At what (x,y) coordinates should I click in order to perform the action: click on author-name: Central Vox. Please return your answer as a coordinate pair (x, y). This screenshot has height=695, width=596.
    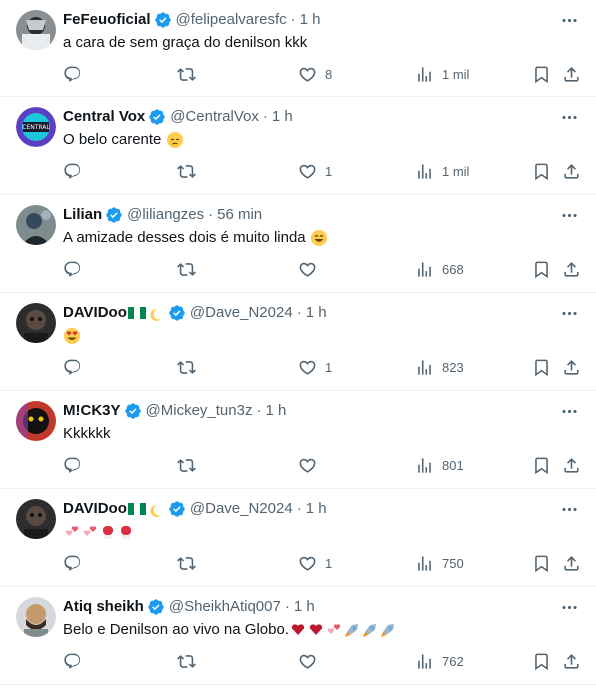
    Looking at the image, I should click on (104, 117).